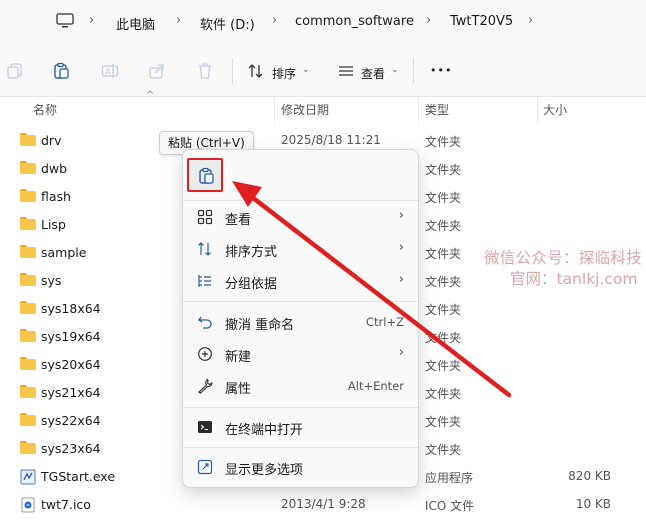 The image size is (646, 525). Describe the element at coordinates (441, 70) in the screenshot. I see `more-options-button: •••` at that location.